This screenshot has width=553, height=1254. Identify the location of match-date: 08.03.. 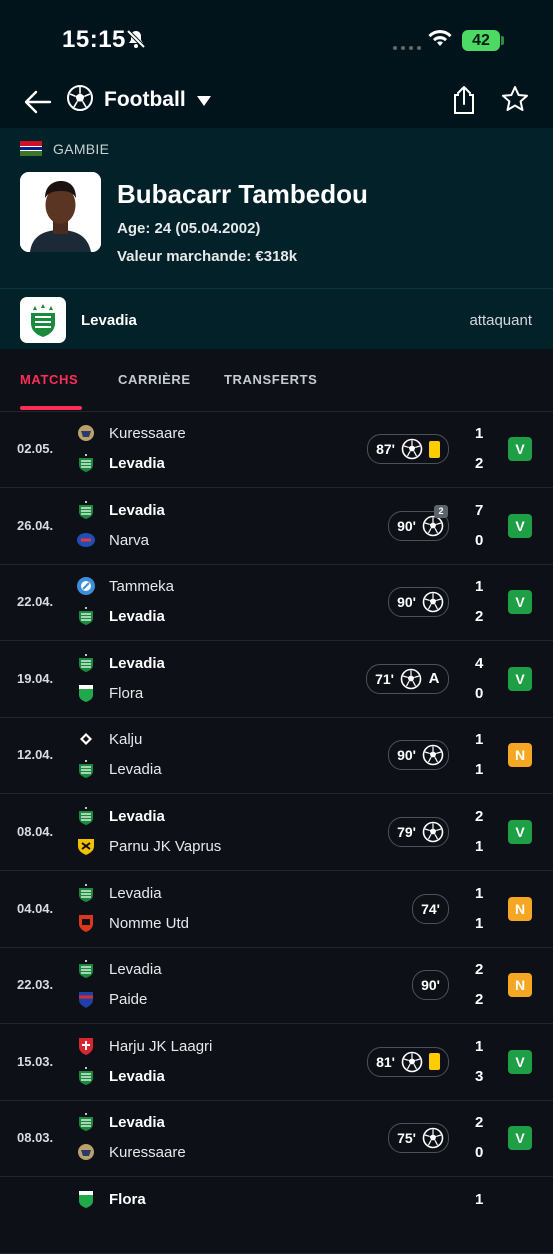
(35, 1138).